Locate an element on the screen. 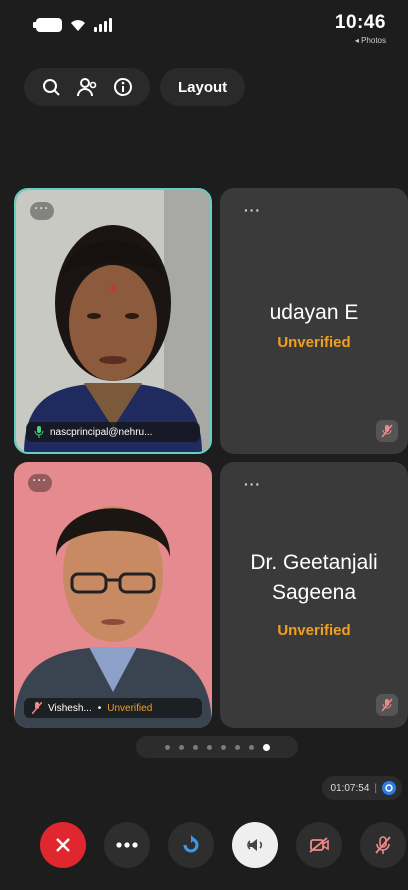  rotate-camera-button is located at coordinates (191, 845).